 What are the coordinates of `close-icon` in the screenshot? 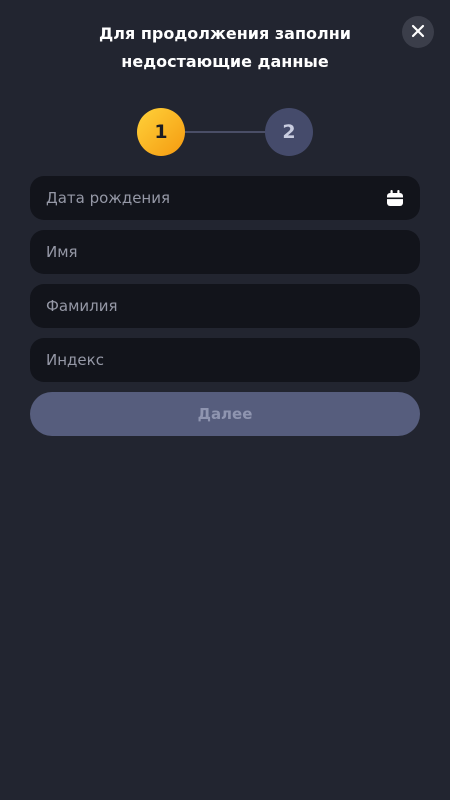 It's located at (418, 32).